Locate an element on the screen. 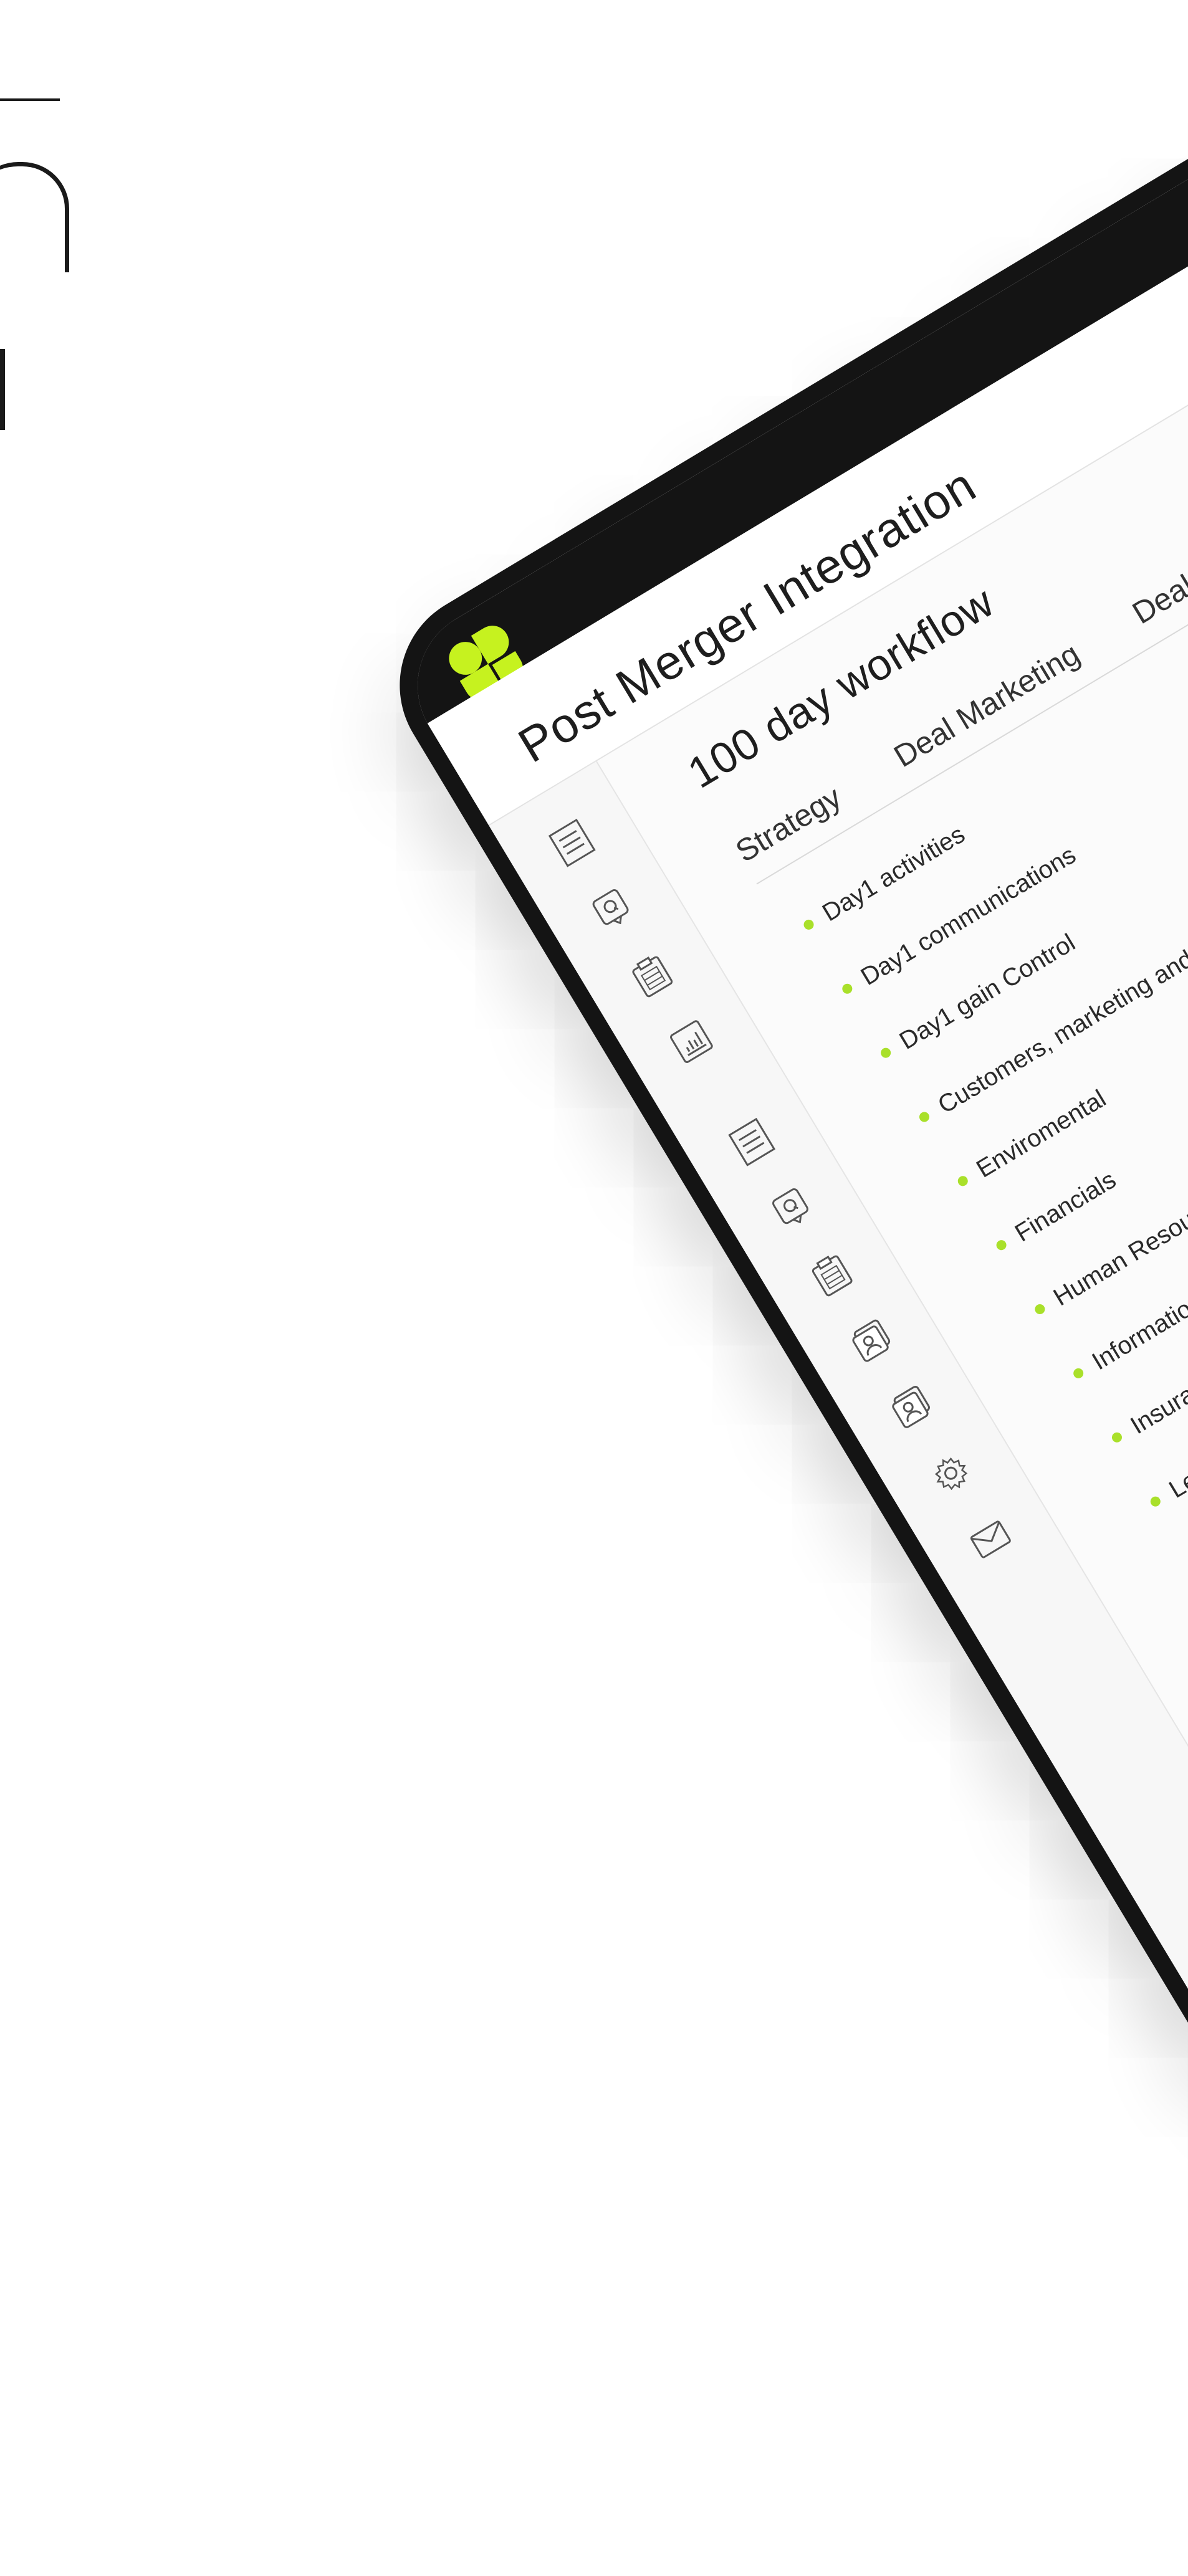 This screenshot has width=1188, height=2576. mail-icon is located at coordinates (990, 1540).